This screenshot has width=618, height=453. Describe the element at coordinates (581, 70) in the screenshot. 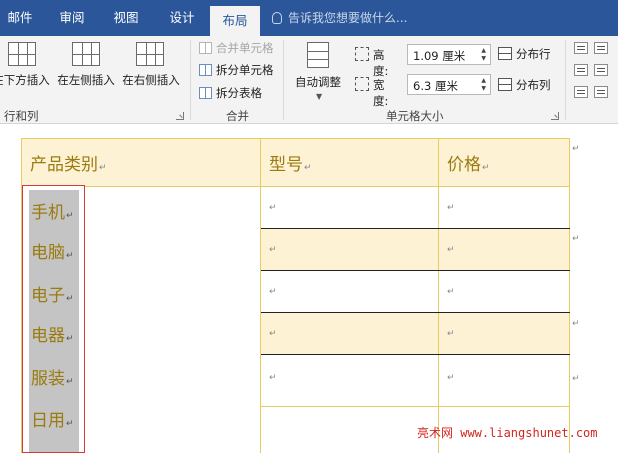

I see `align-middle-left-icon` at that location.